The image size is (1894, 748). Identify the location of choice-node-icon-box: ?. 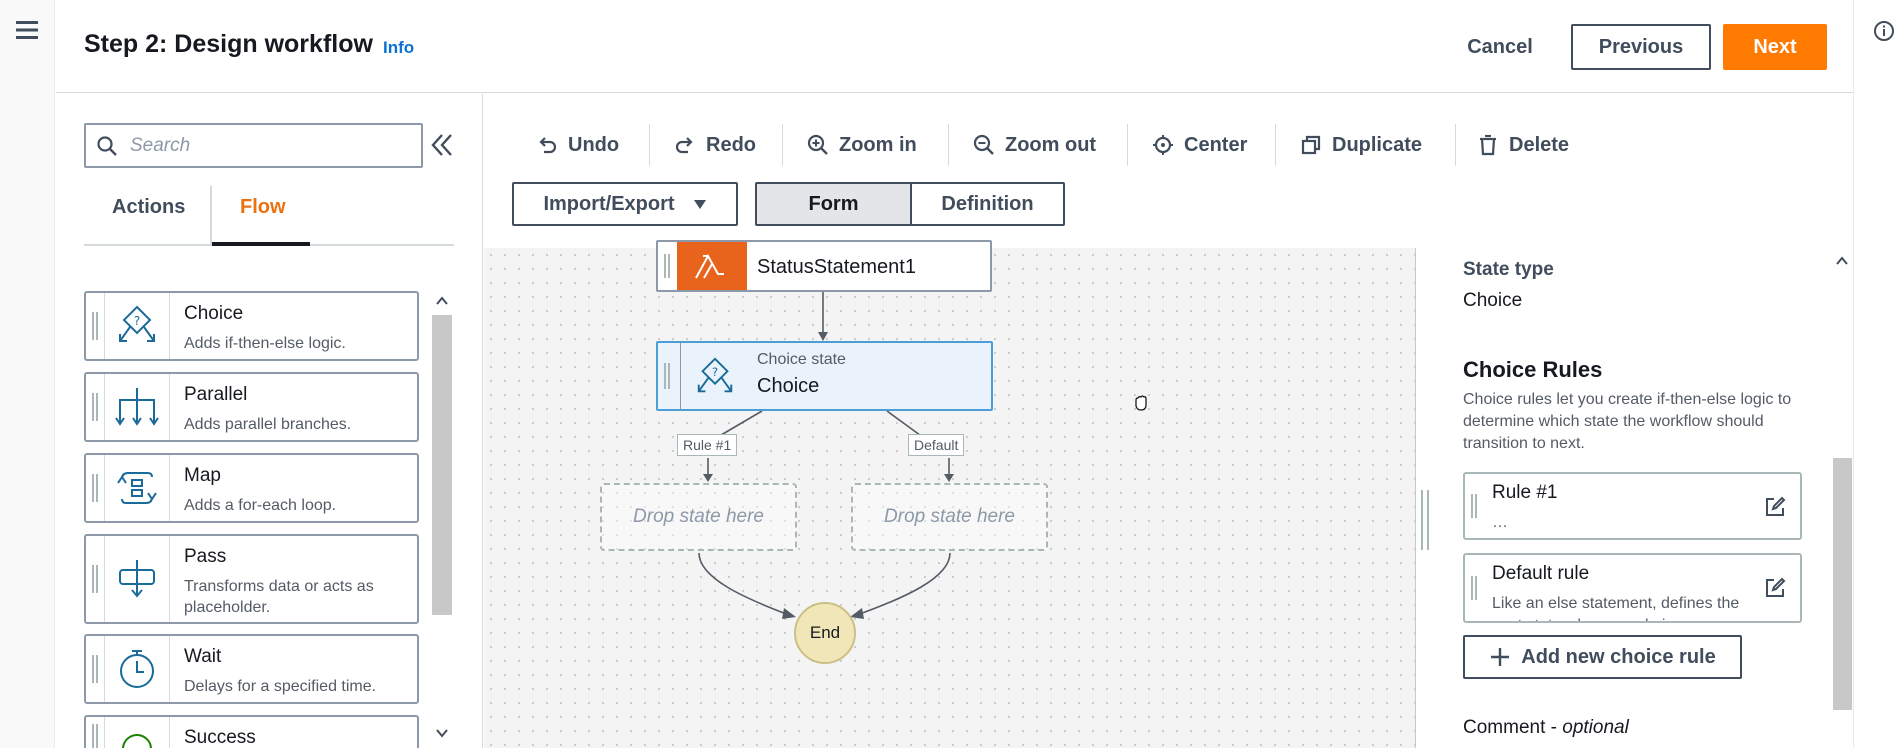
(715, 377).